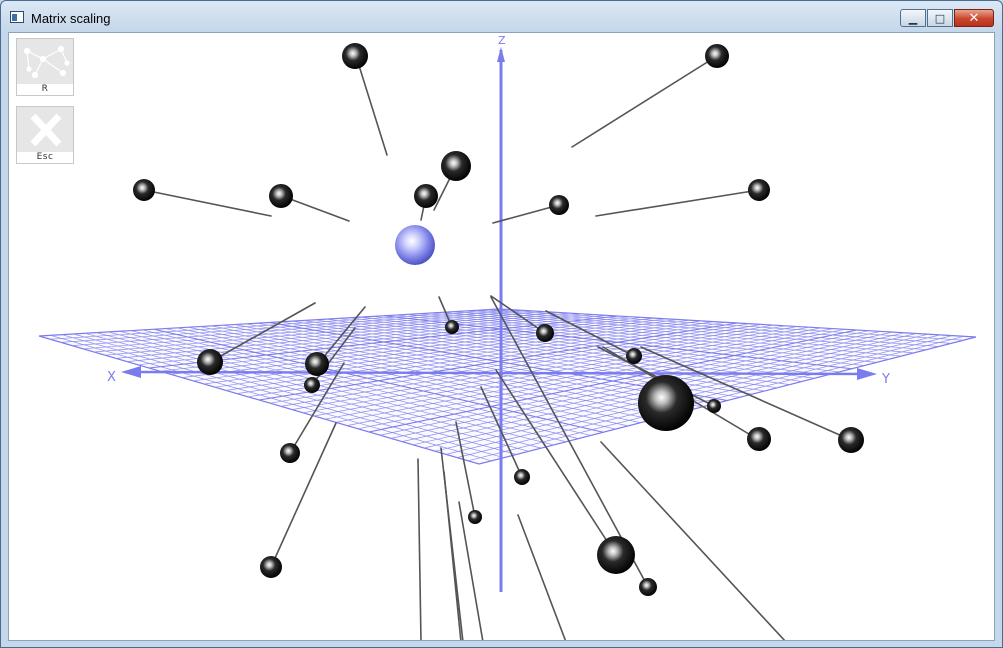 The height and width of the screenshot is (648, 1003). I want to click on axis-label-z: Z, so click(502, 40).